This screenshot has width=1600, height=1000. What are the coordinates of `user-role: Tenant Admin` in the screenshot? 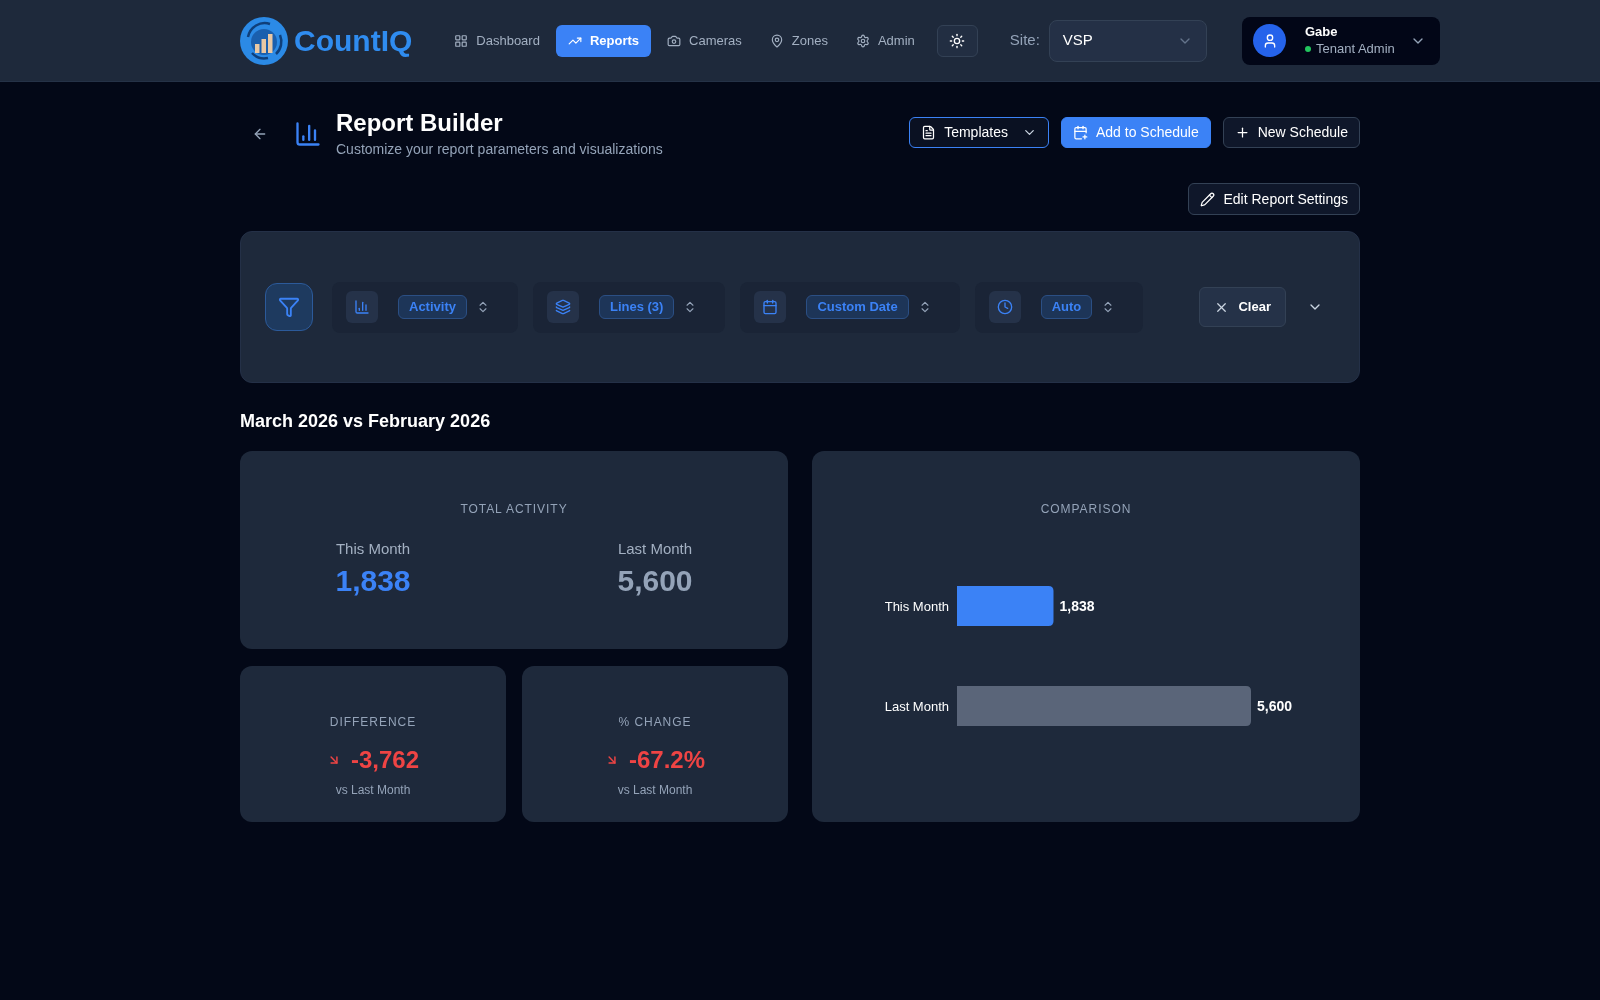 It's located at (1355, 49).